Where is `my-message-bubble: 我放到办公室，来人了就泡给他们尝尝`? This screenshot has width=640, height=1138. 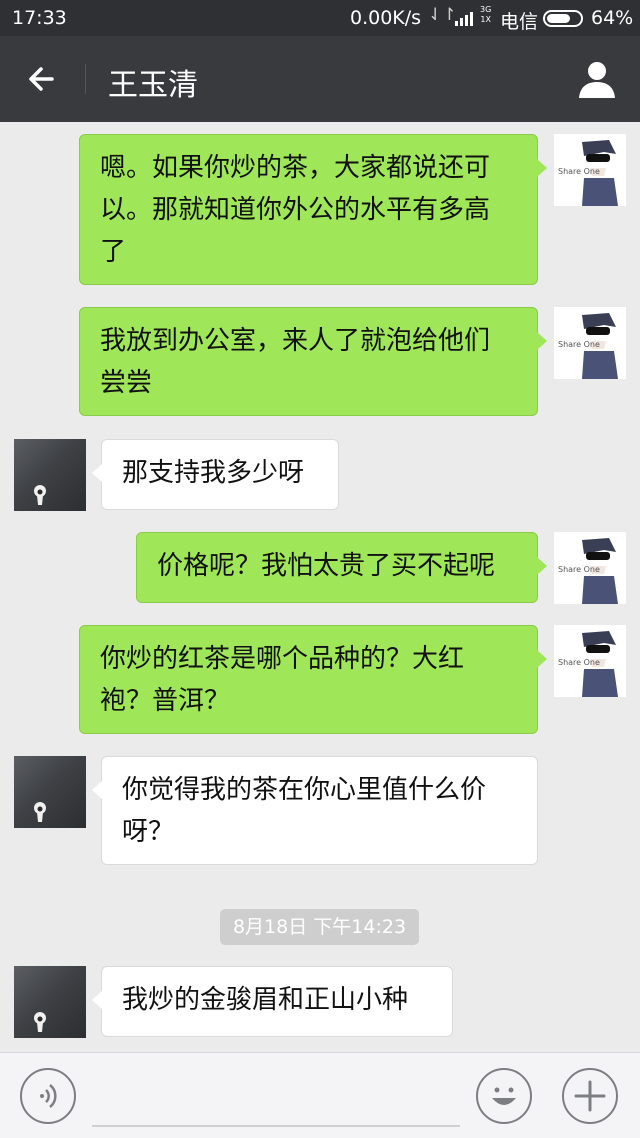
my-message-bubble: 我放到办公室，来人了就泡给他们尝尝 is located at coordinates (313, 361).